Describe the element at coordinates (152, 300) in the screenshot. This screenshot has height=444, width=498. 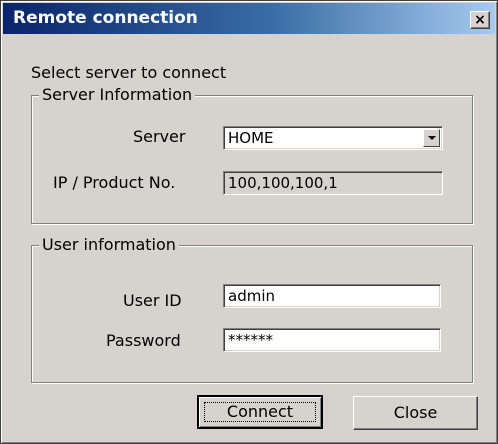
I see `user-id-label: User ID` at that location.